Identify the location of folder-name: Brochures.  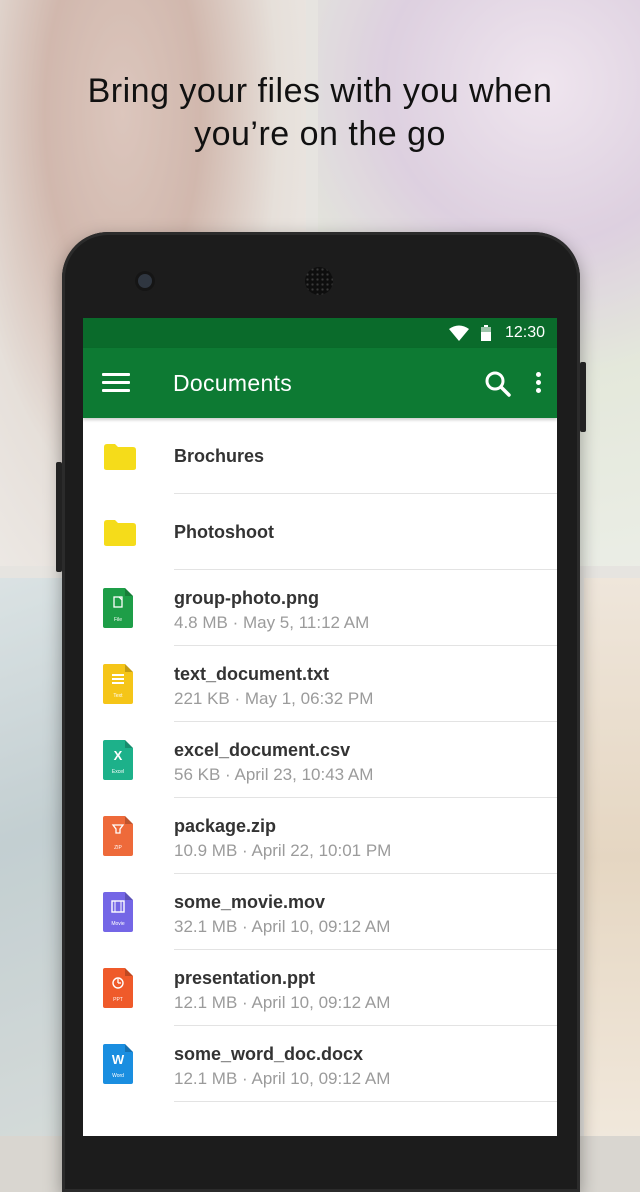
(219, 456).